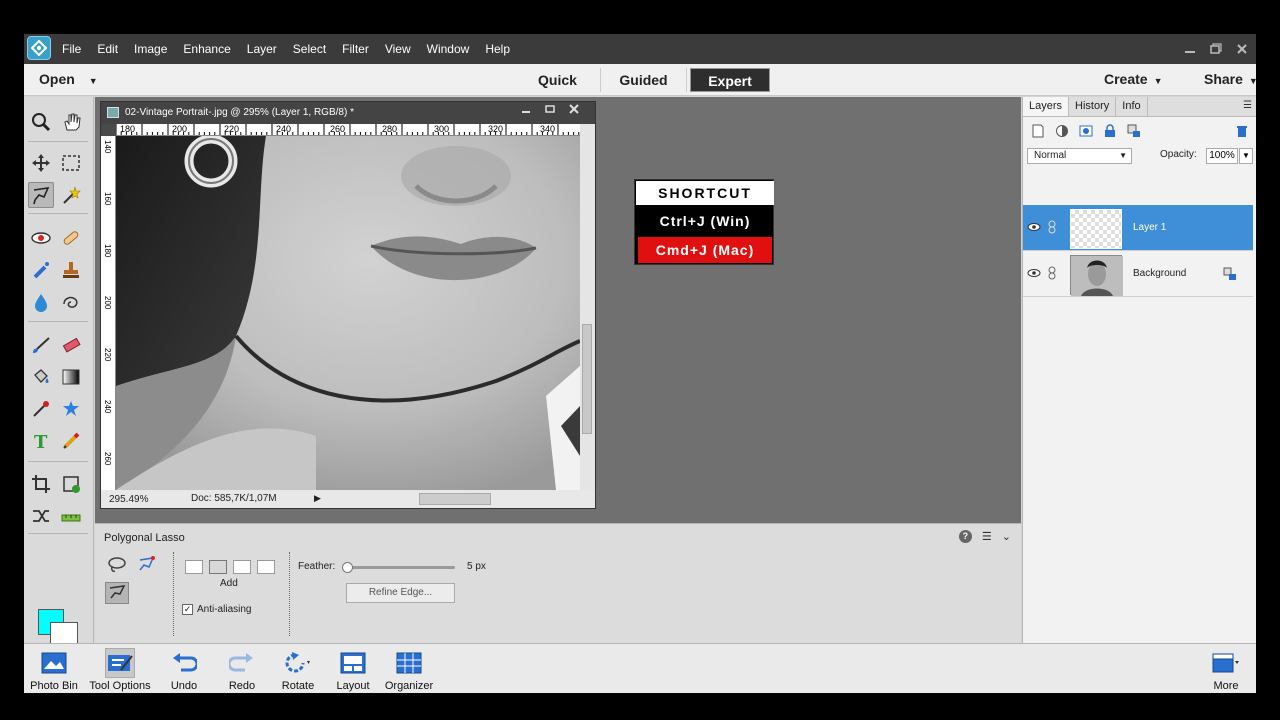 The image size is (1280, 720). Describe the element at coordinates (705, 221) in the screenshot. I see `shortcut-win: Ctrl+J (Win)` at that location.